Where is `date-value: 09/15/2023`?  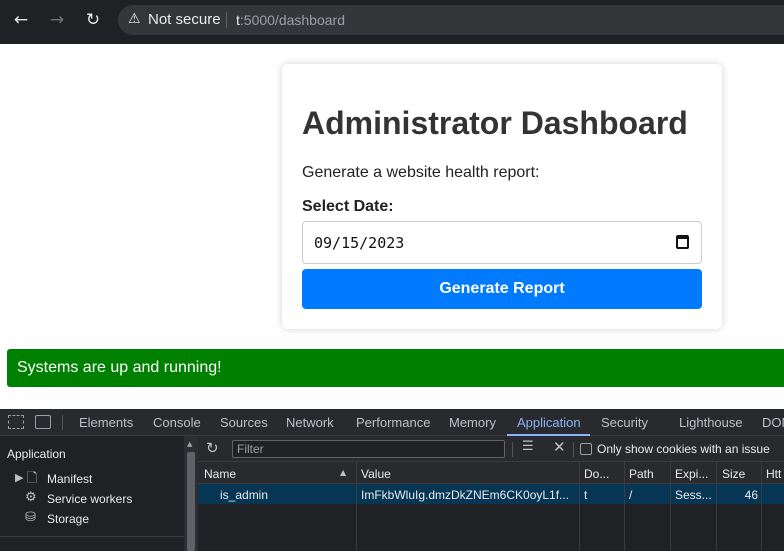 date-value: 09/15/2023 is located at coordinates (359, 243).